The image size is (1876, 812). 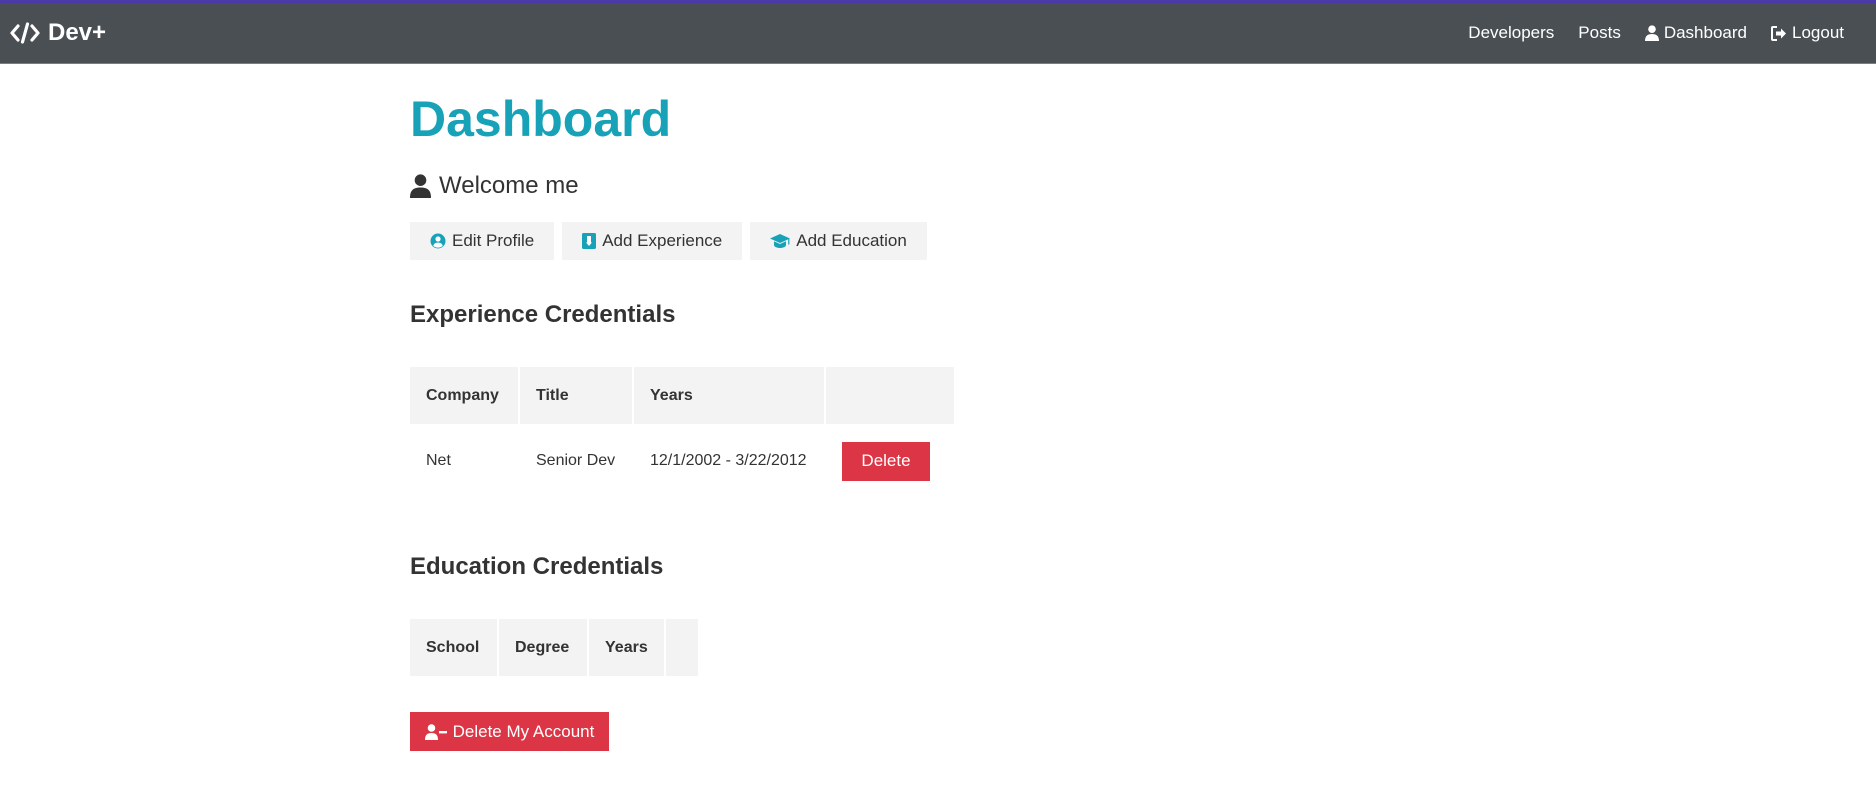 I want to click on nav-link-logout: Logout, so click(x=1807, y=33).